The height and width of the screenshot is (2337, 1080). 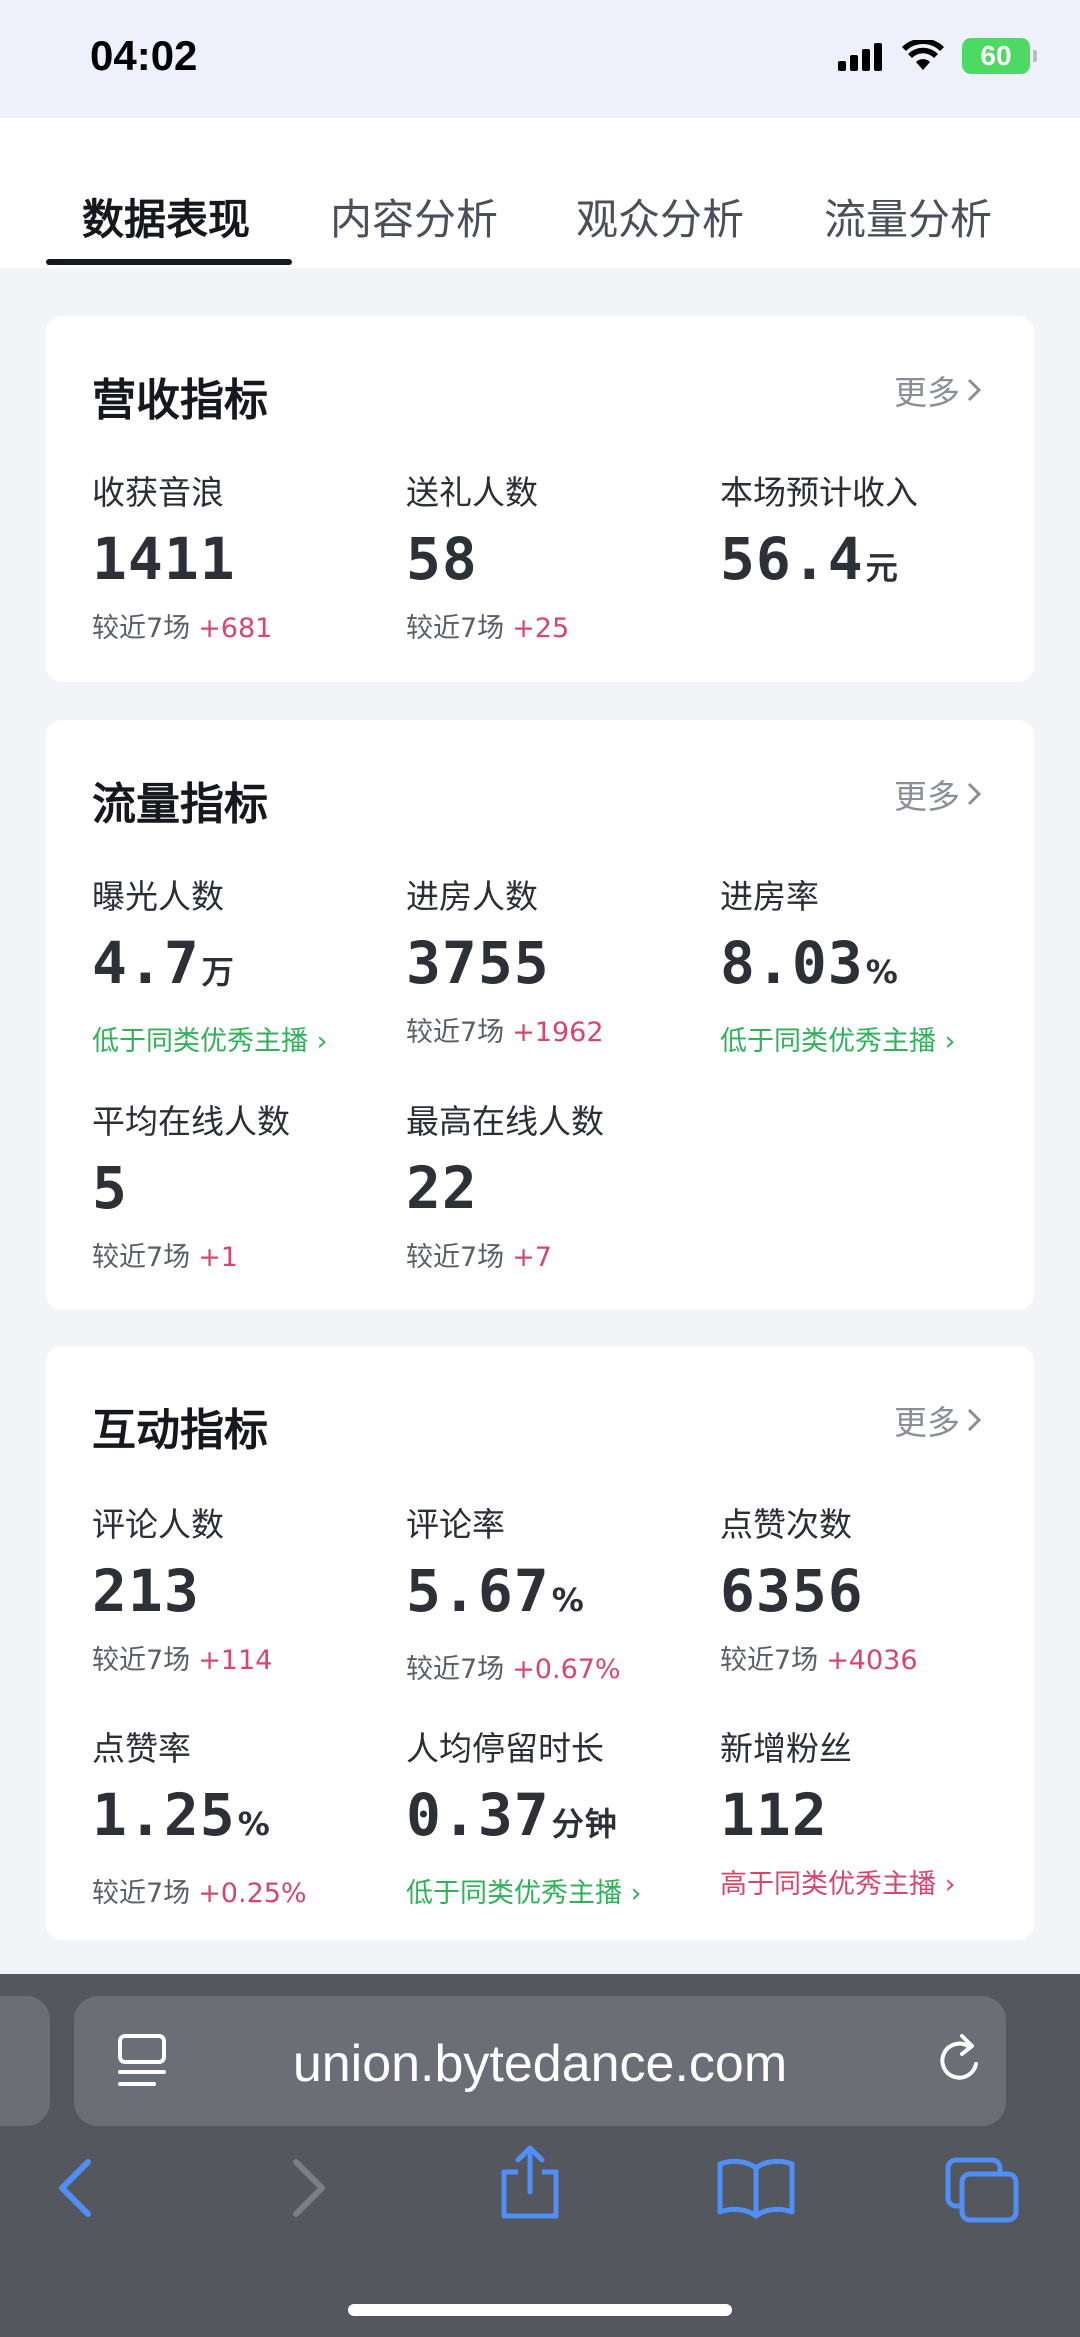 What do you see at coordinates (512, 1815) in the screenshot?
I see `metric-value: 0.37分钟` at bounding box center [512, 1815].